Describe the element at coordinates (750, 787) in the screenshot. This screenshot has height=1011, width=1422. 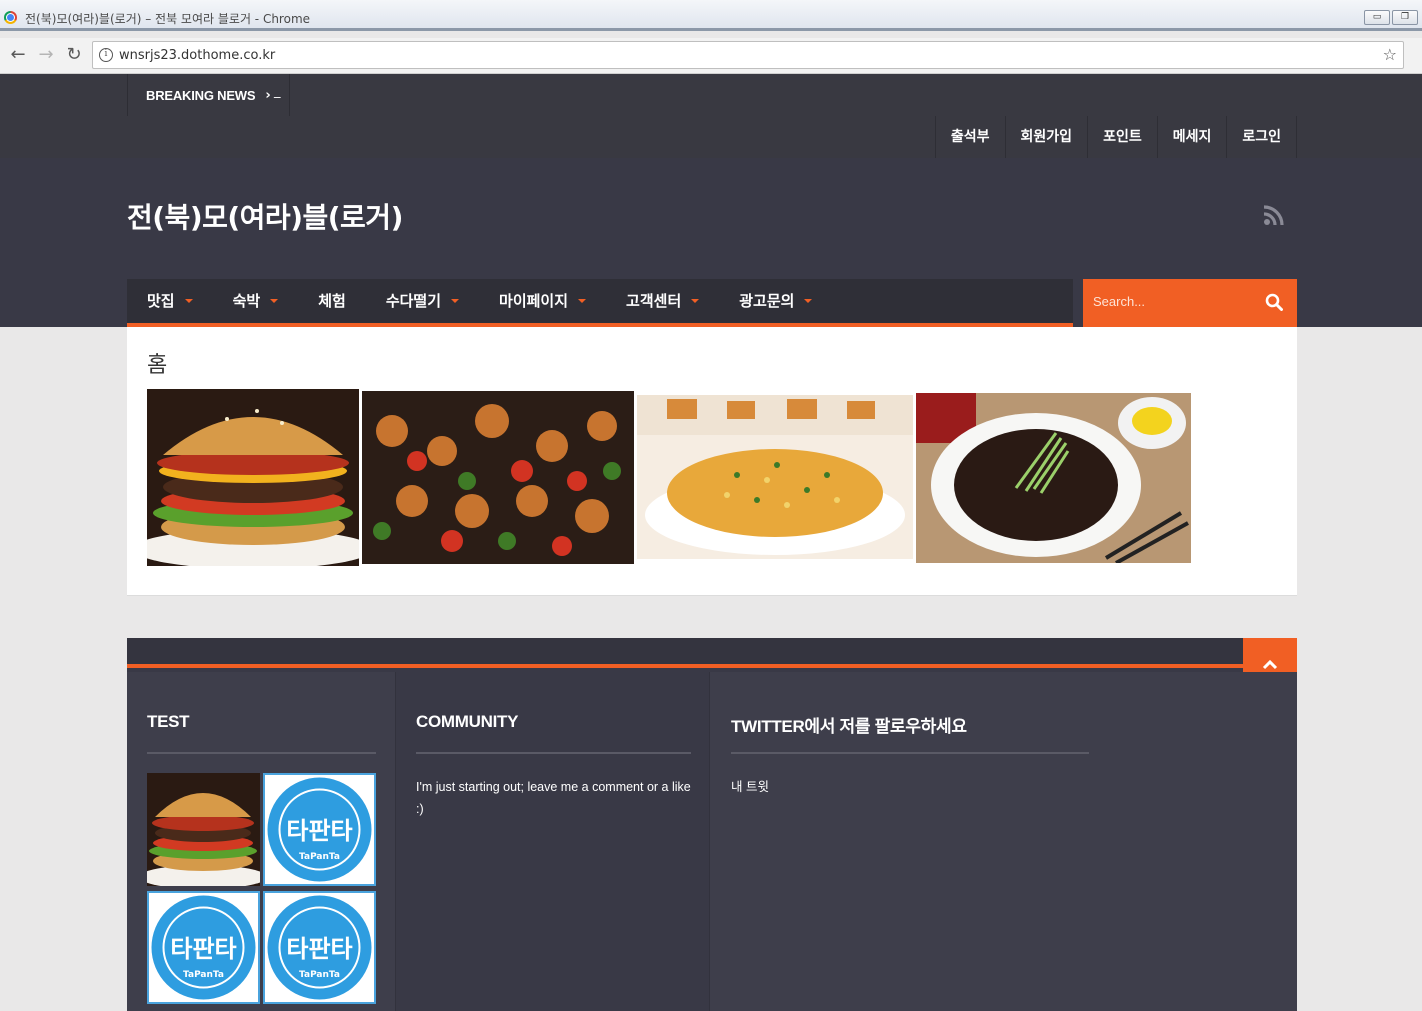
I see `tweets-link: 내 트윗` at that location.